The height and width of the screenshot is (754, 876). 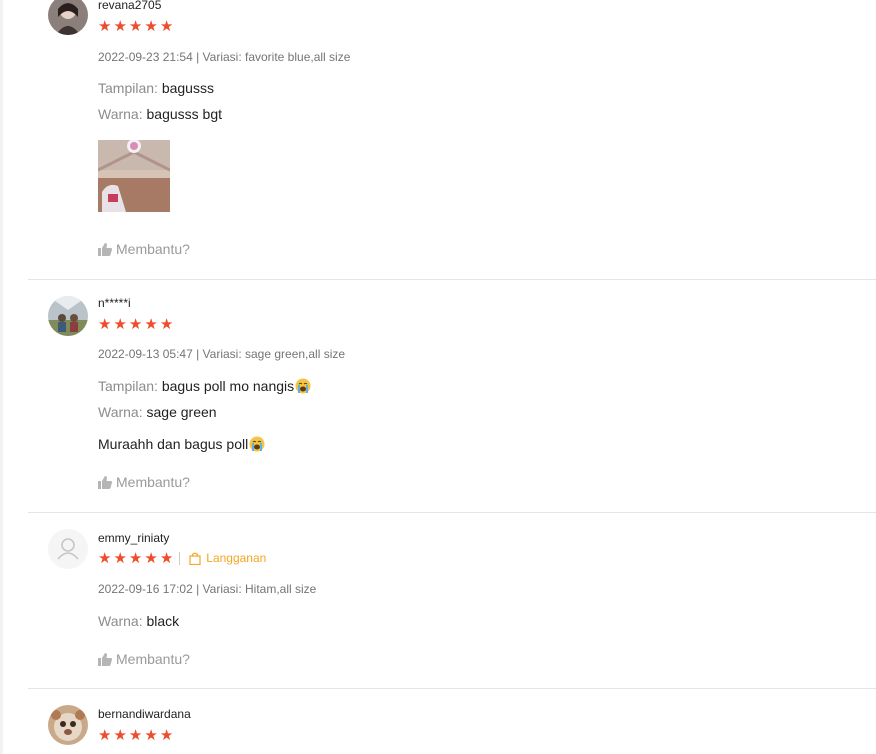 I want to click on attr-tampilan: Tampilan: bagusss, so click(x=156, y=88).